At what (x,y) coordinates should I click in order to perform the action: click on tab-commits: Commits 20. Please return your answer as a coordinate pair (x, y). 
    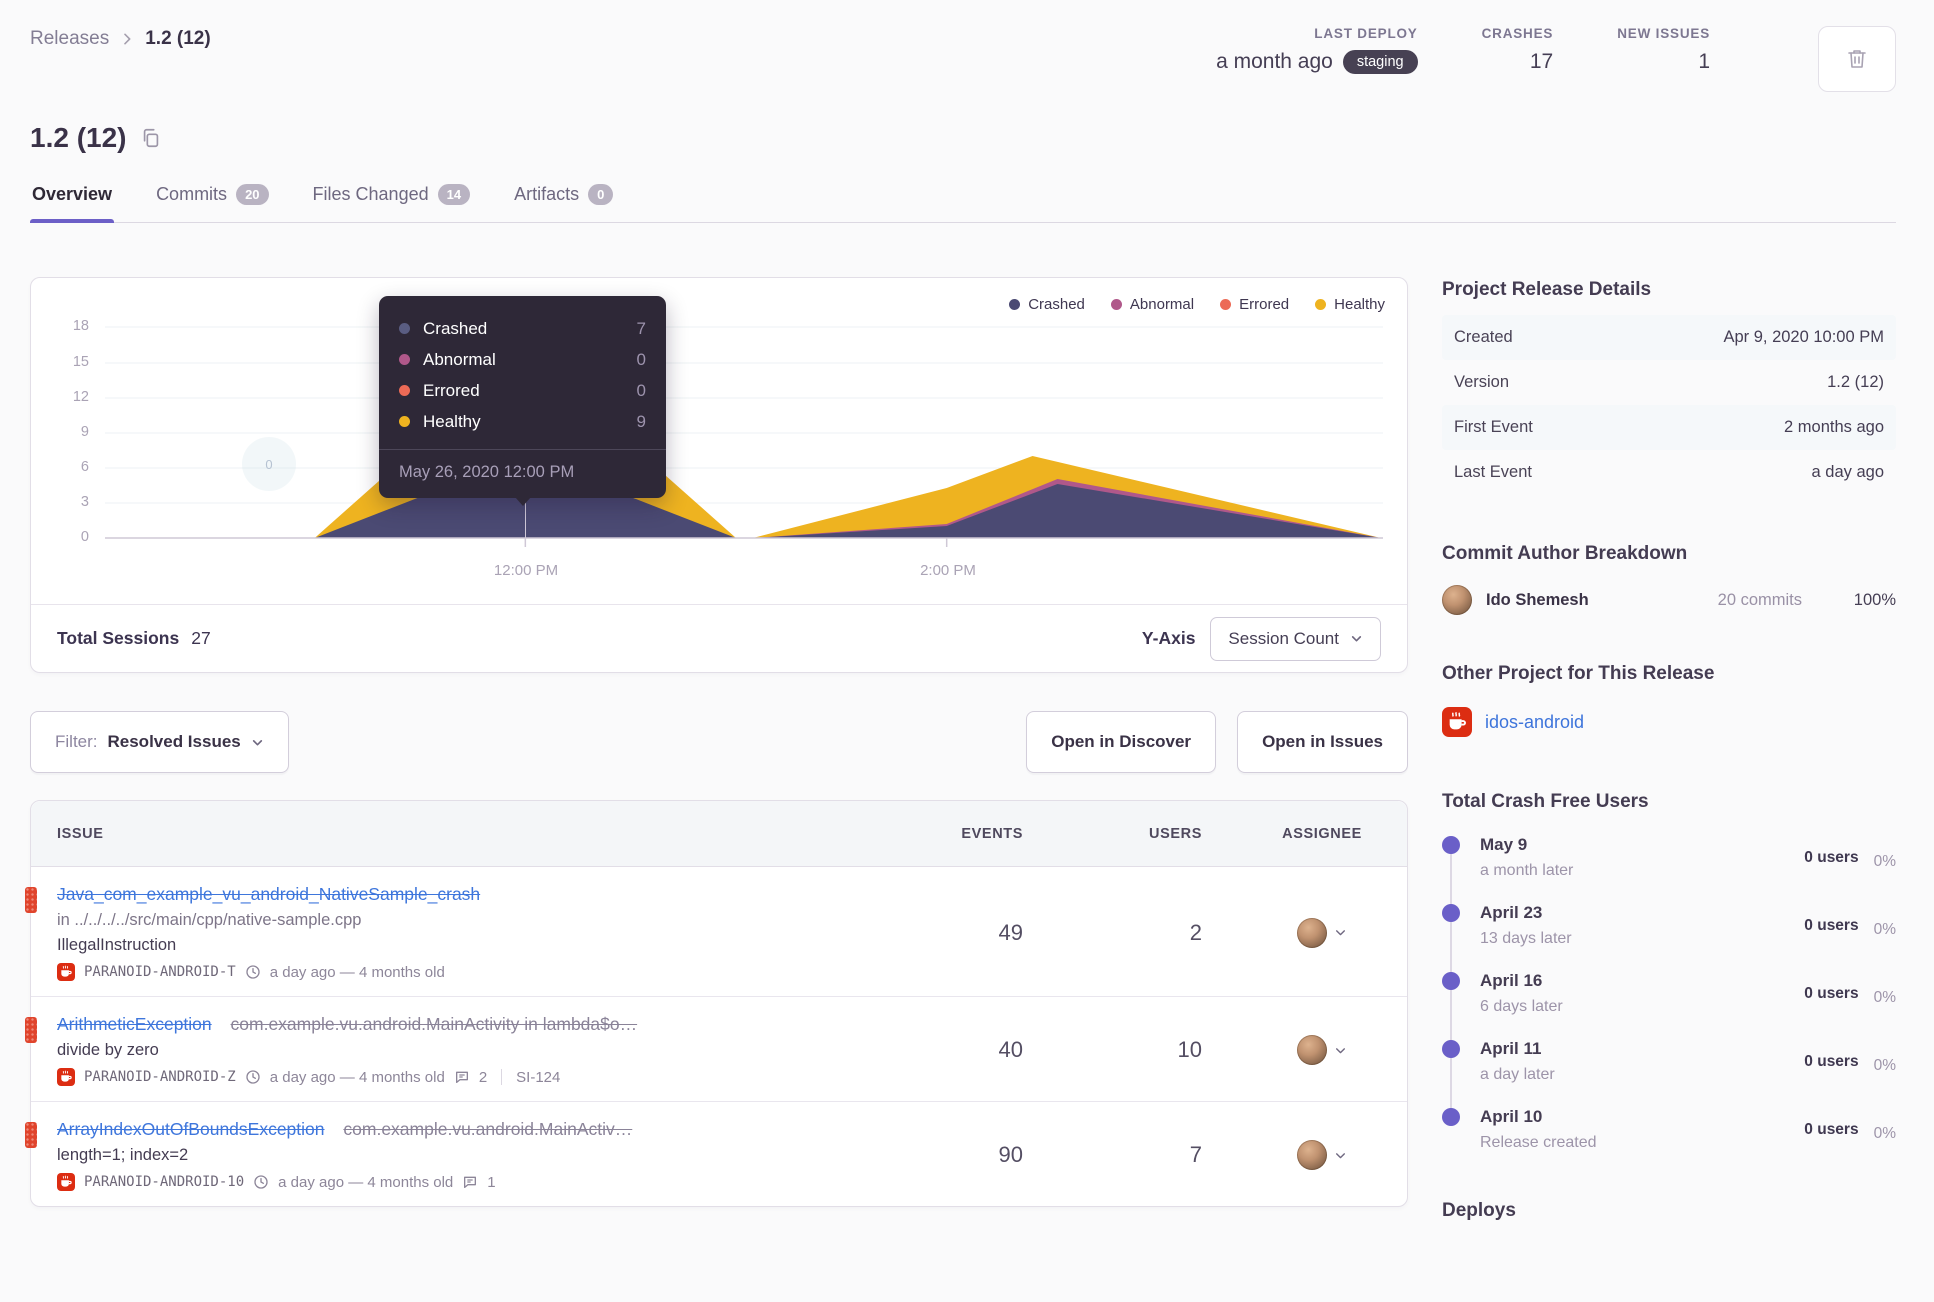
    Looking at the image, I should click on (212, 200).